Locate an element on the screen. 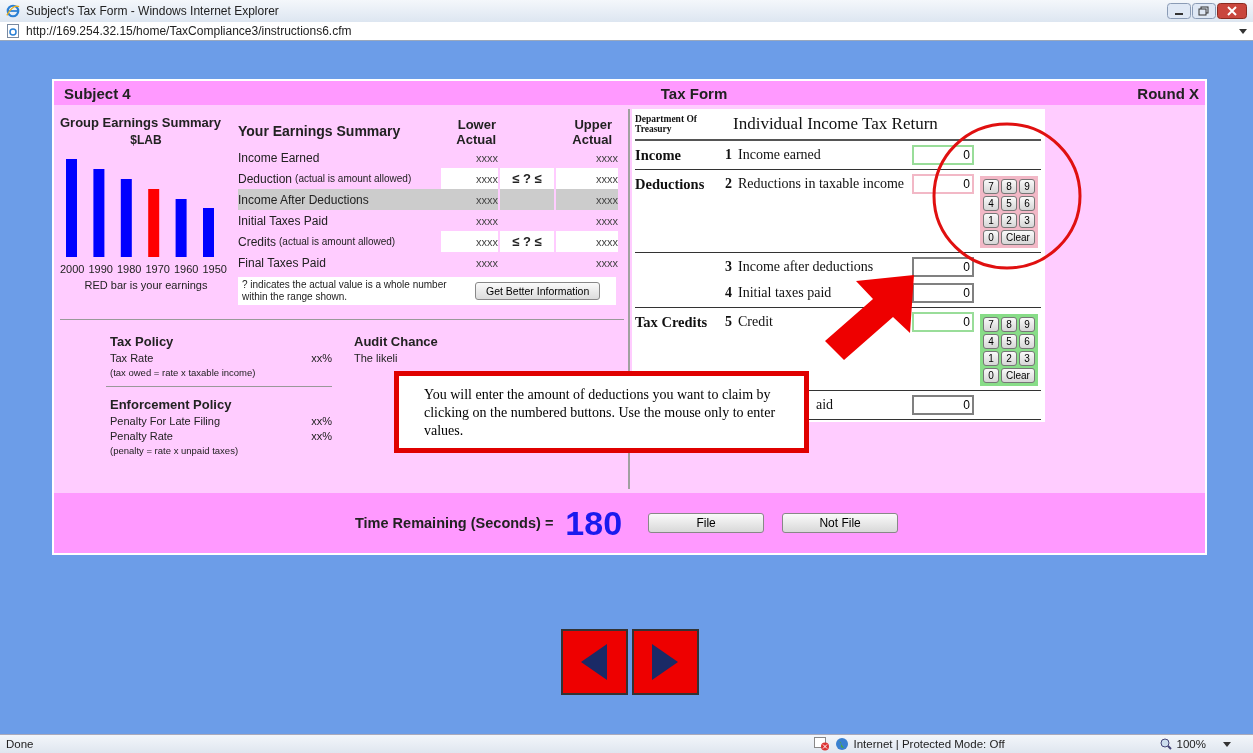 The height and width of the screenshot is (753, 1253). column-header: Lower Actual is located at coordinates (475, 132).